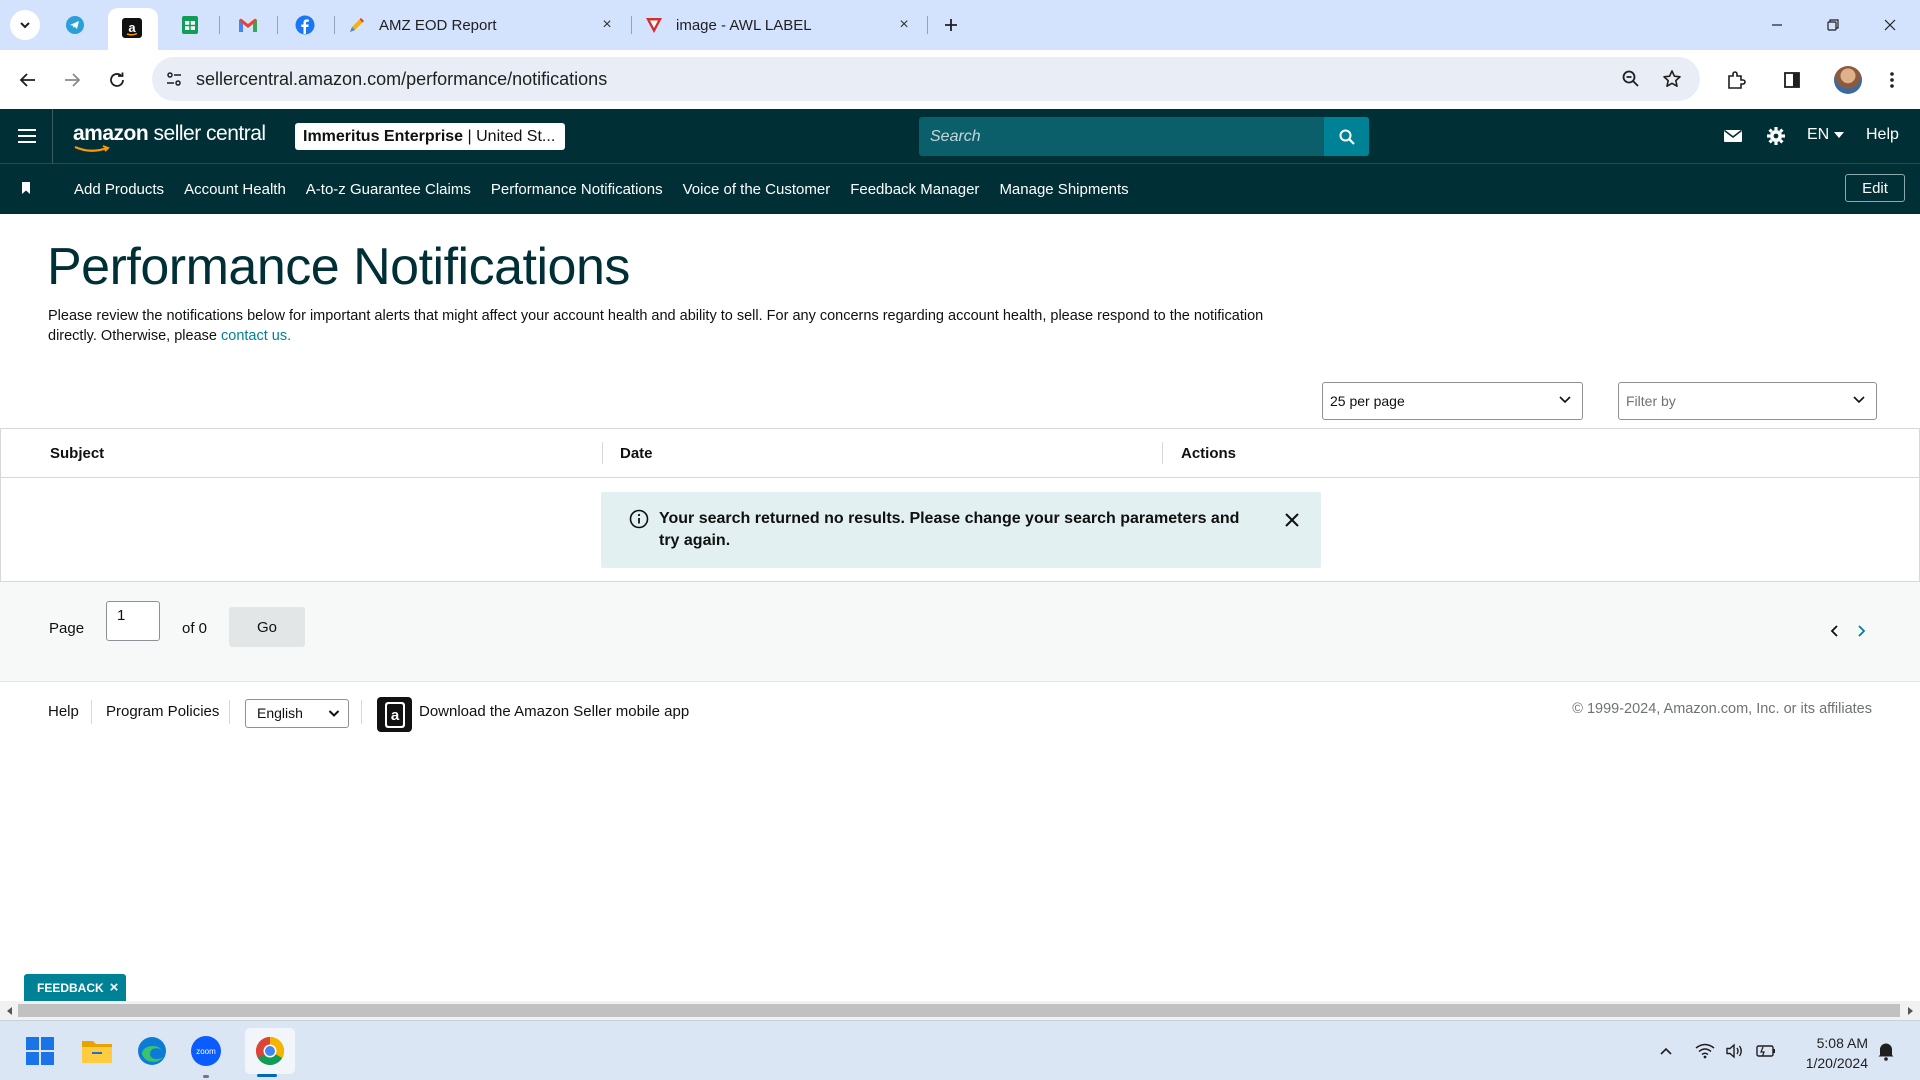  Describe the element at coordinates (554, 711) in the screenshot. I see `download-app-link: Download the Amazon Seller mobile app` at that location.